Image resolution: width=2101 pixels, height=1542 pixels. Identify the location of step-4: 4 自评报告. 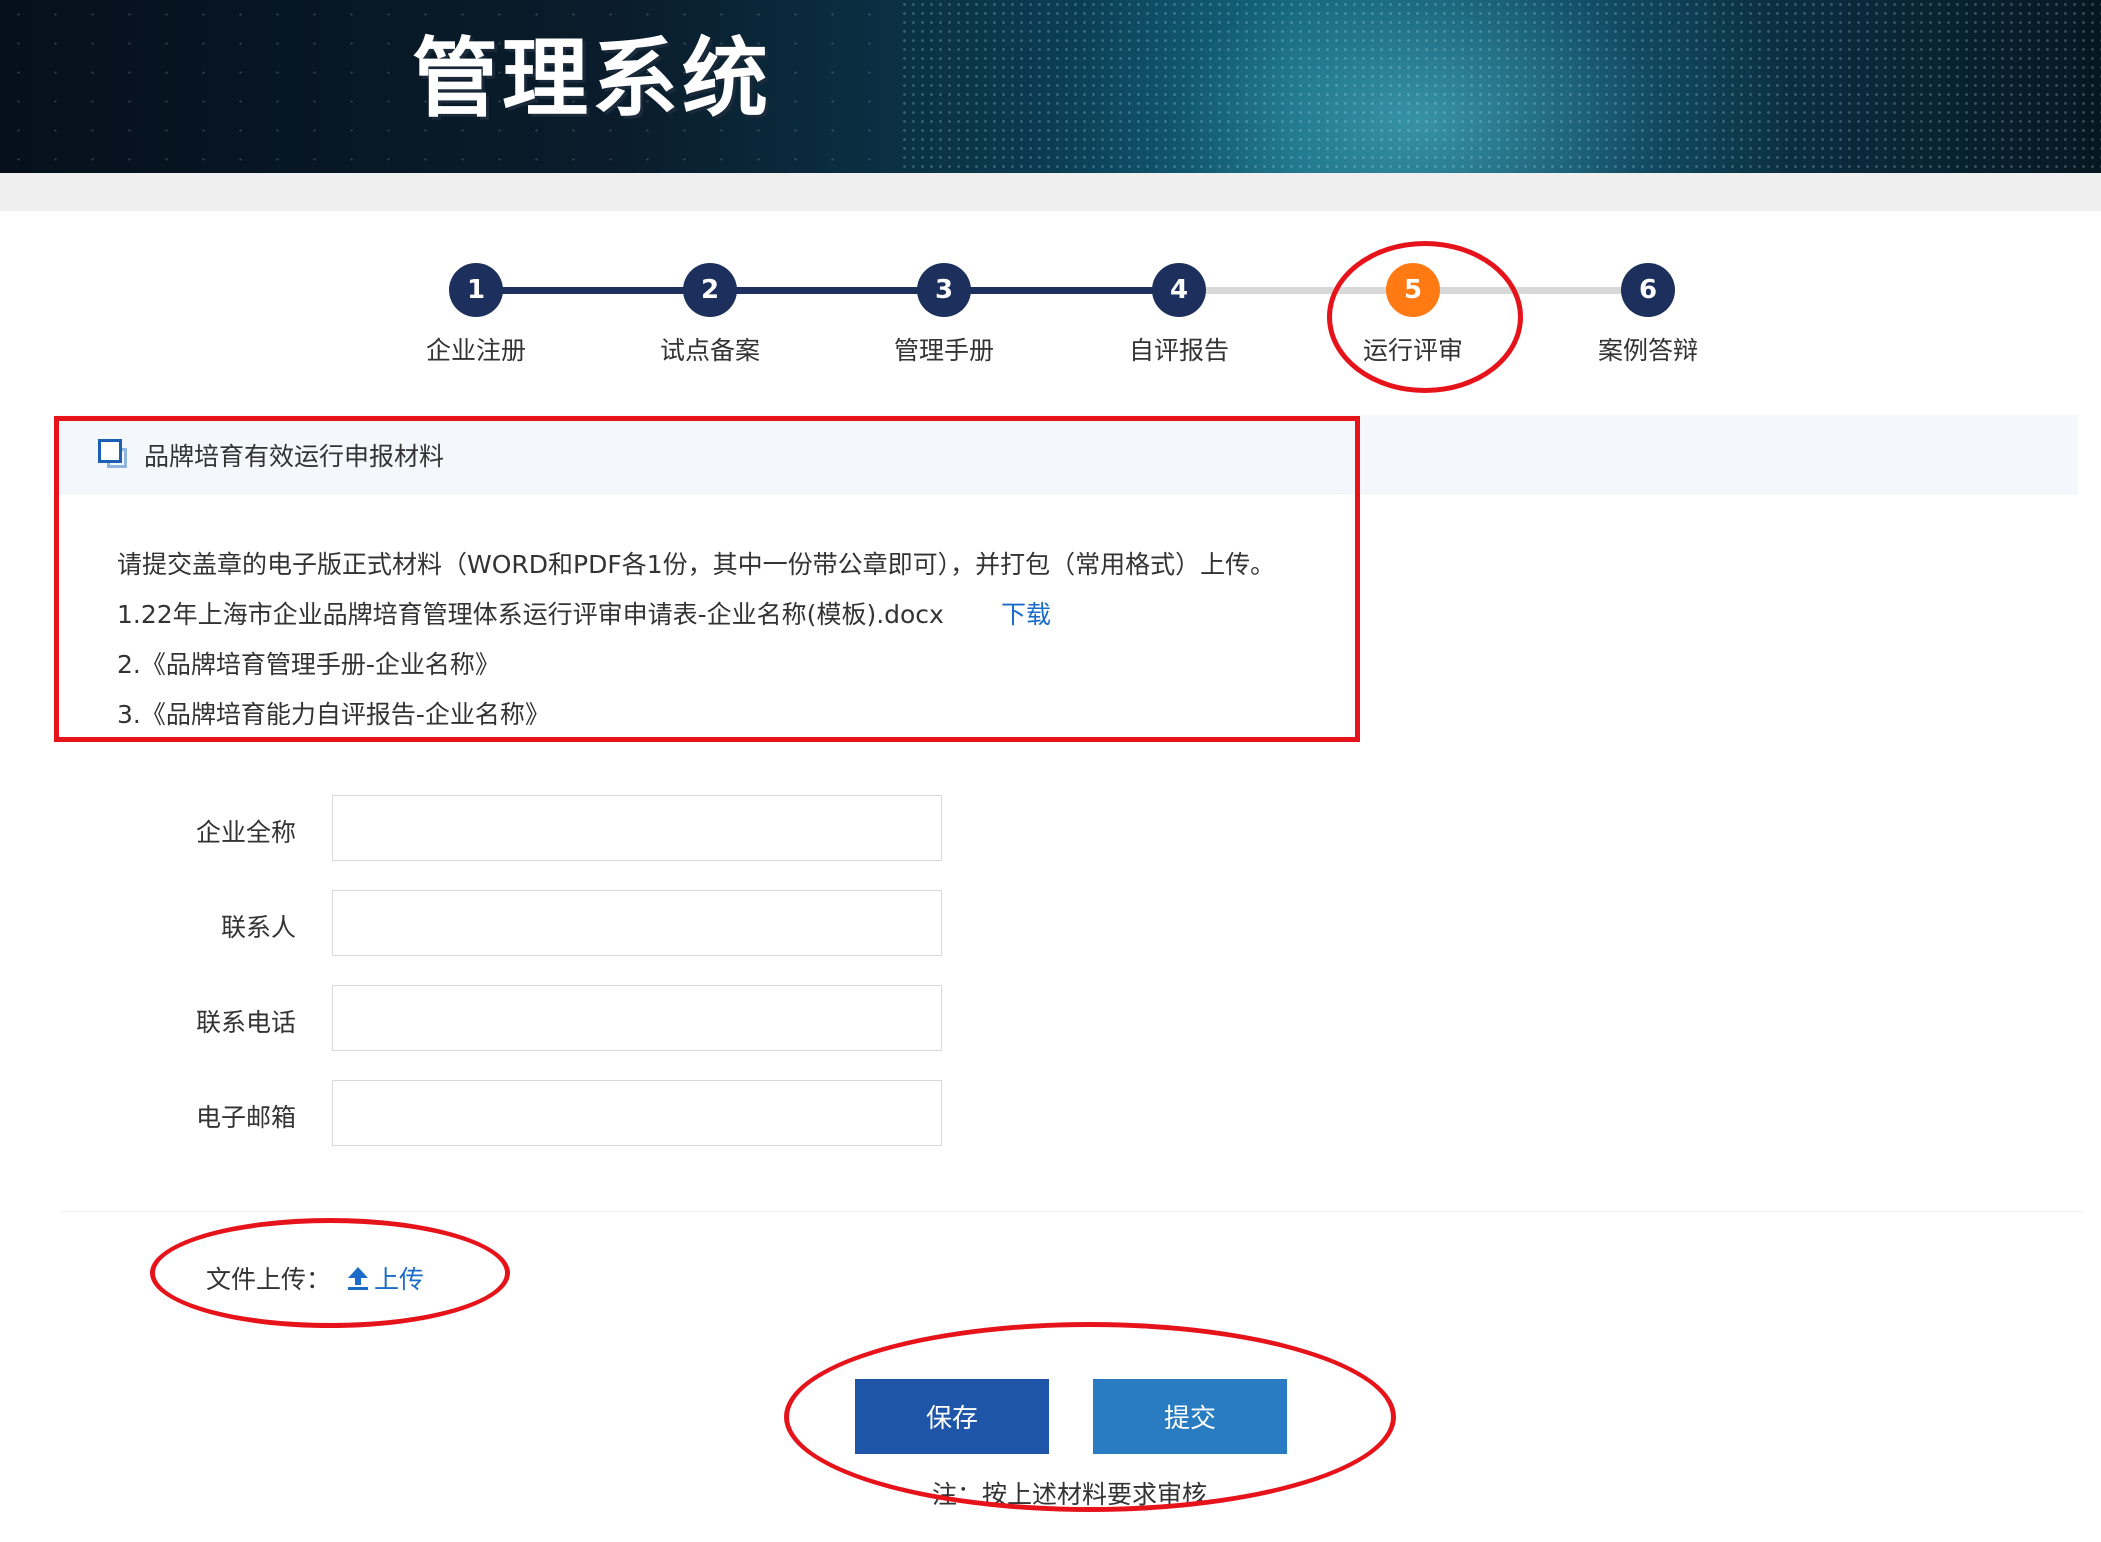
(1179, 308).